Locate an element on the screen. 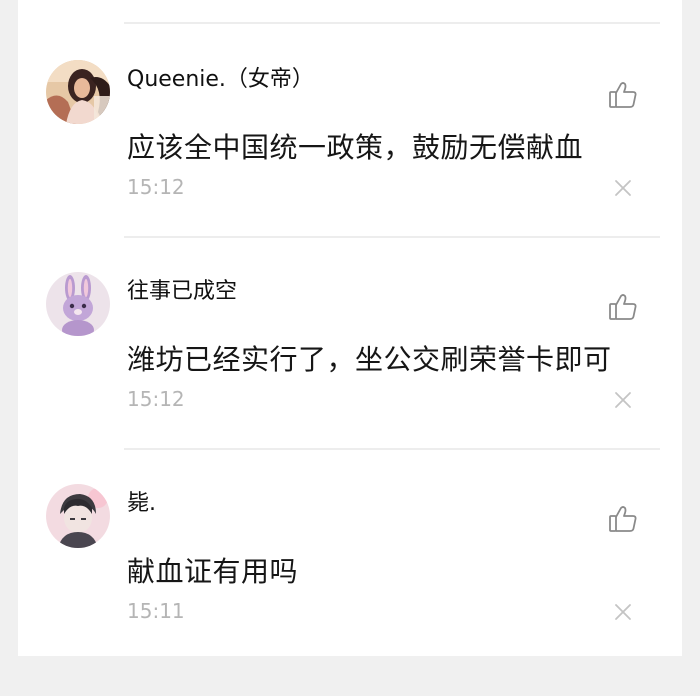  username: Queenie.（女帝） is located at coordinates (220, 80).